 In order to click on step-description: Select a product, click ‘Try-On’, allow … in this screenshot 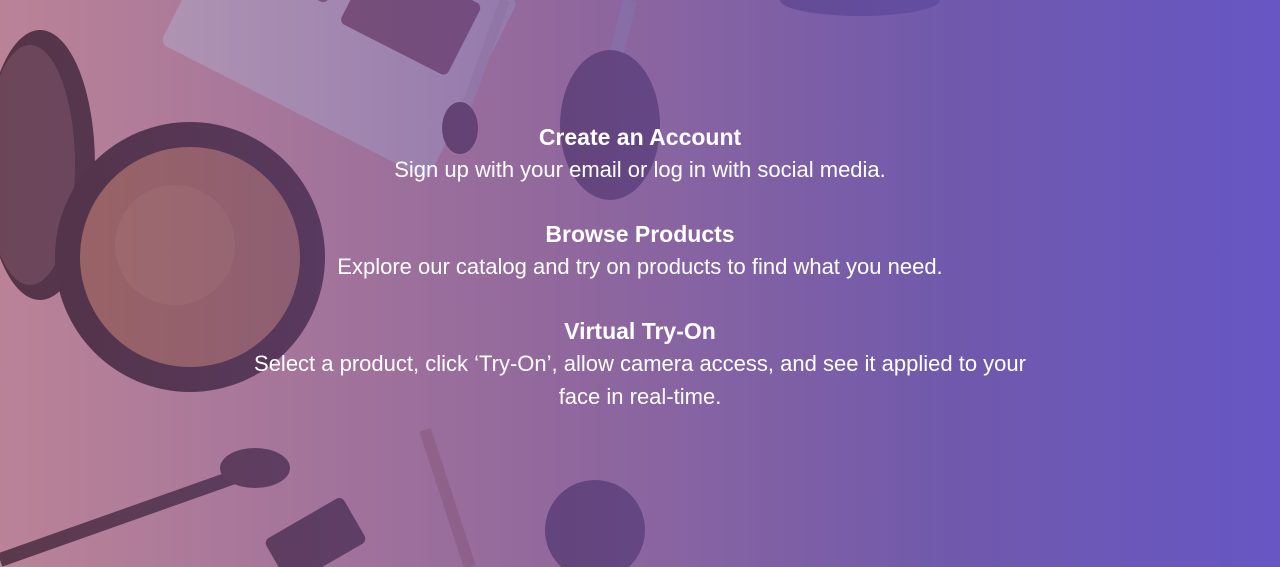, I will do `click(640, 380)`.